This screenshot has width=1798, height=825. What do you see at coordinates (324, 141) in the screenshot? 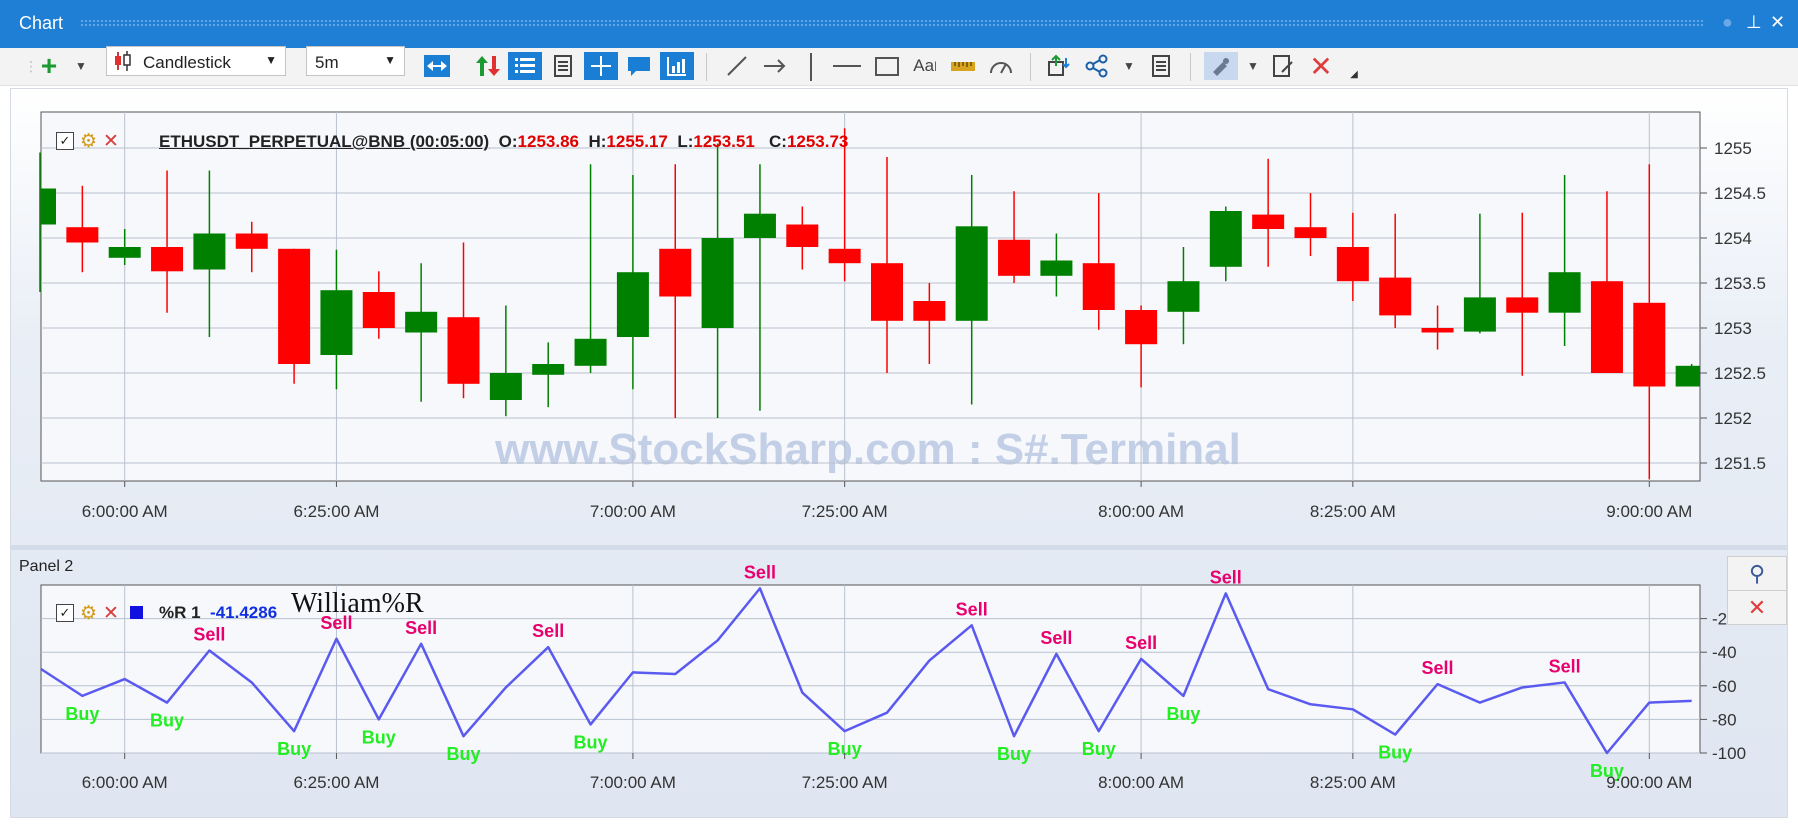
I see `symbol-label: ETHUSDT_PERPETUAL@BNB (00:05:00)` at bounding box center [324, 141].